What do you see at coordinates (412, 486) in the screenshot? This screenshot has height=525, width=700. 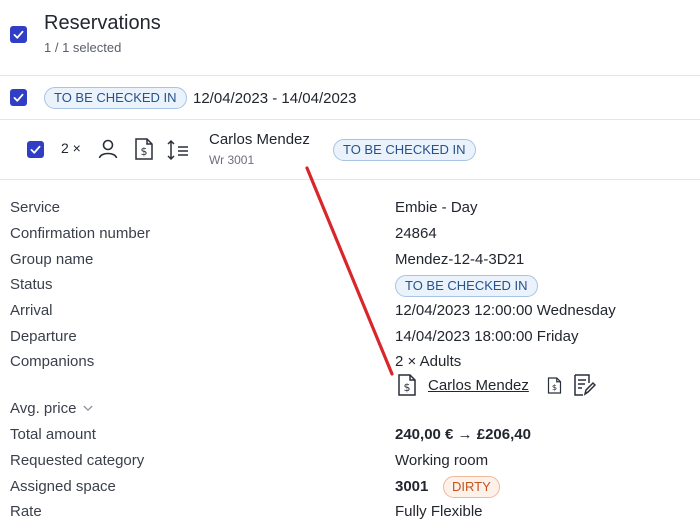 I see `assigned-space-value: 3001` at bounding box center [412, 486].